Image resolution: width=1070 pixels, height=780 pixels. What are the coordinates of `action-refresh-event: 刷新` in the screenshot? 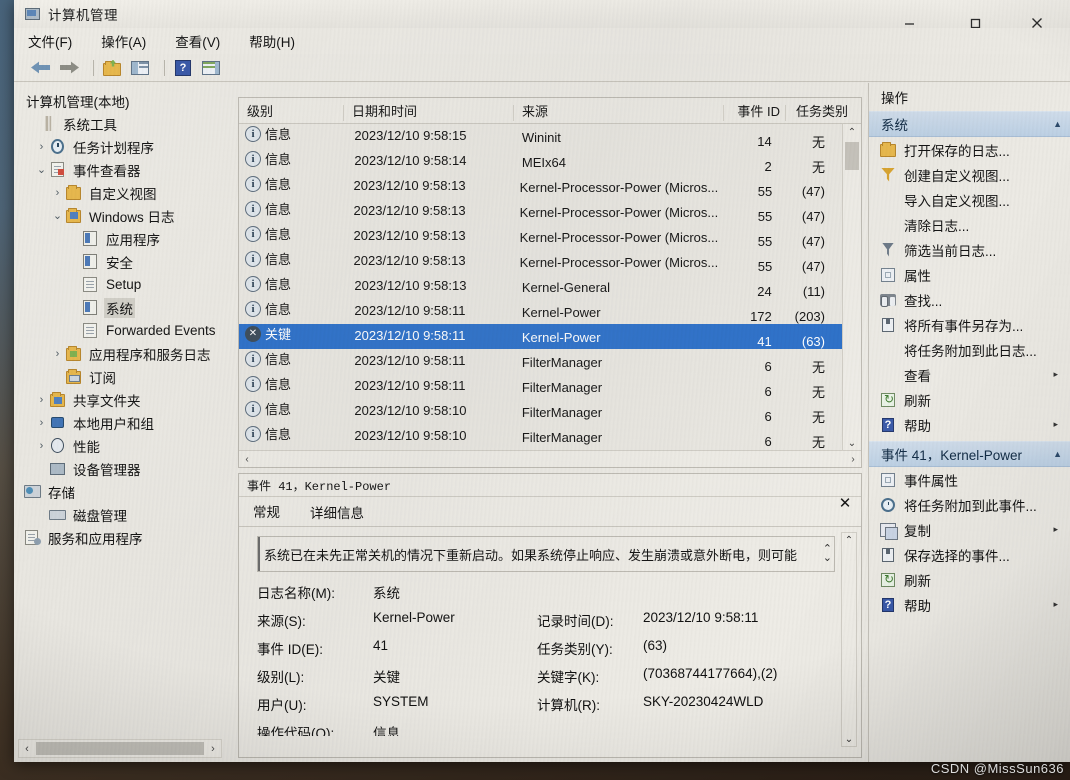 It's located at (969, 579).